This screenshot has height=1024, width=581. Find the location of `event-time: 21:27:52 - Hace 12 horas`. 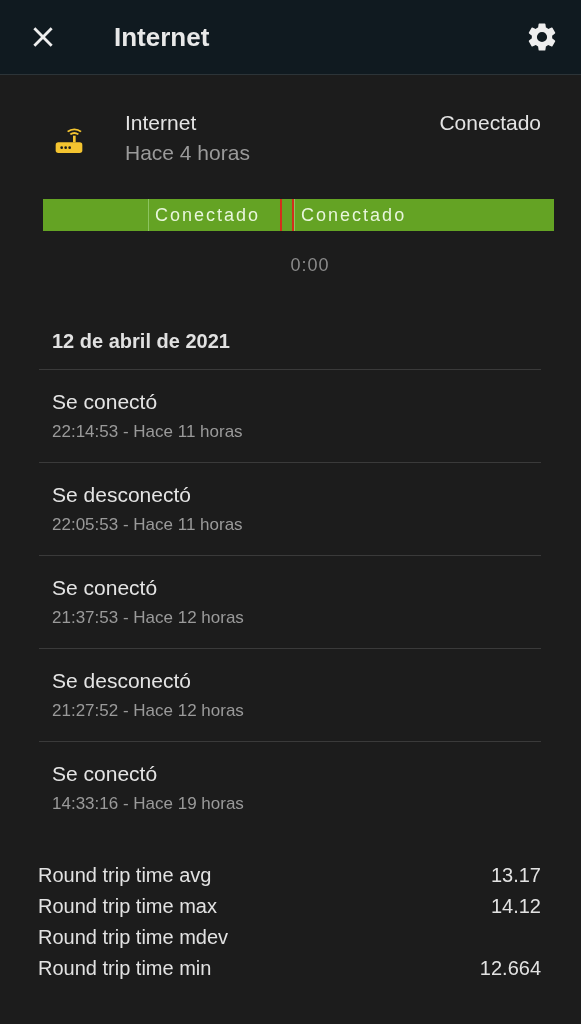

event-time: 21:27:52 - Hace 12 horas is located at coordinates (148, 711).